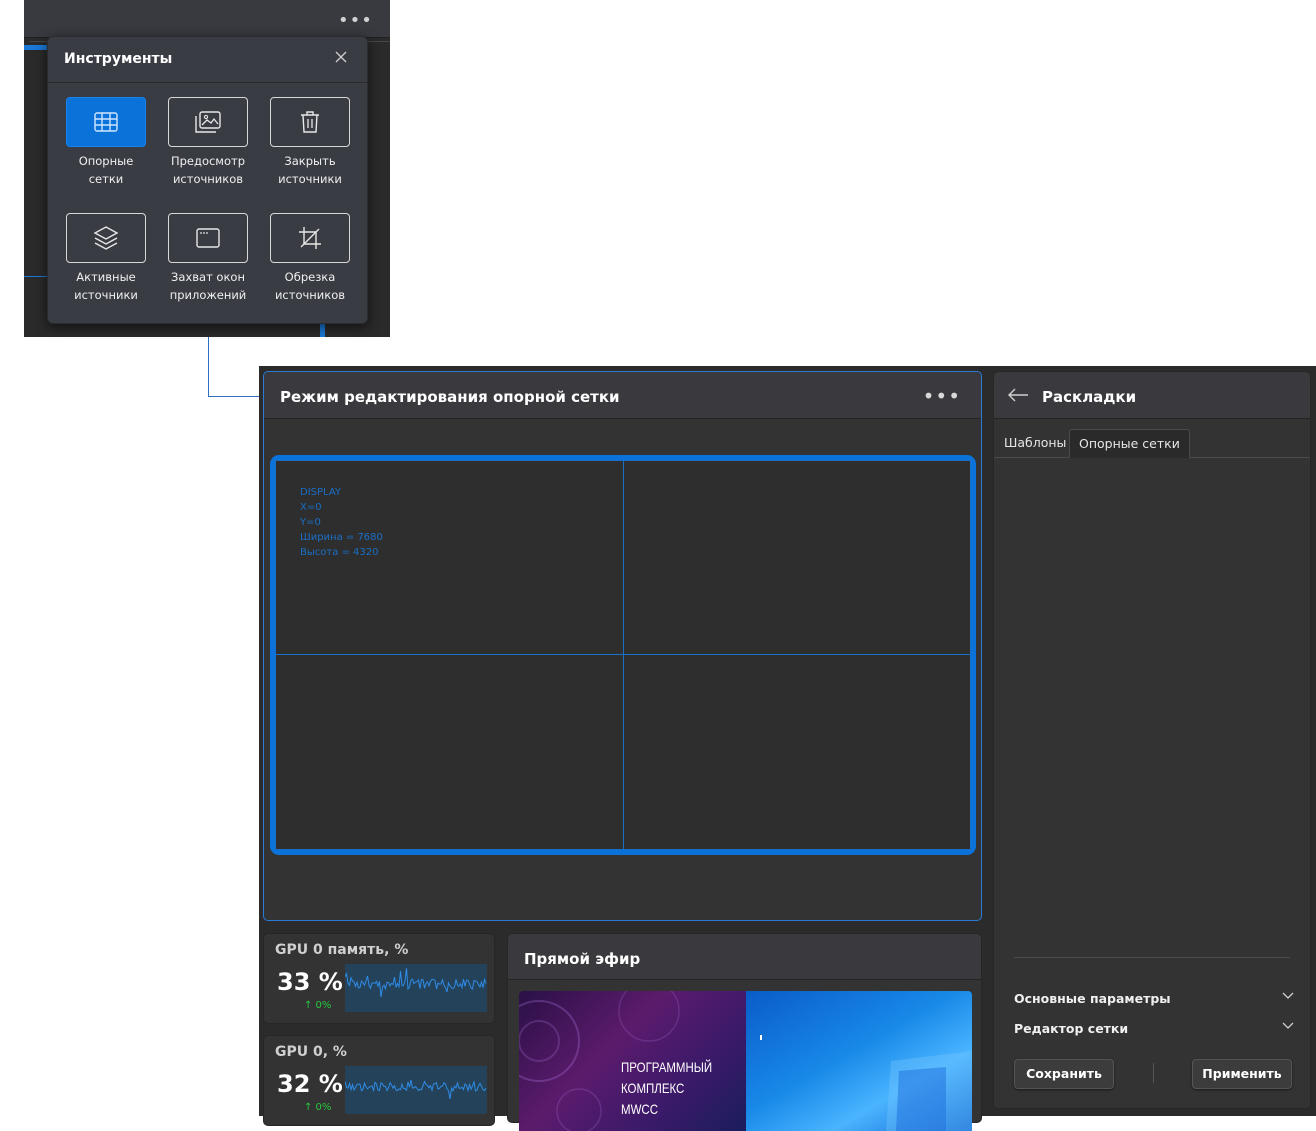  Describe the element at coordinates (653, 1098) in the screenshot. I see `live-caption-line: КОМПЛЕКС MWCC` at that location.